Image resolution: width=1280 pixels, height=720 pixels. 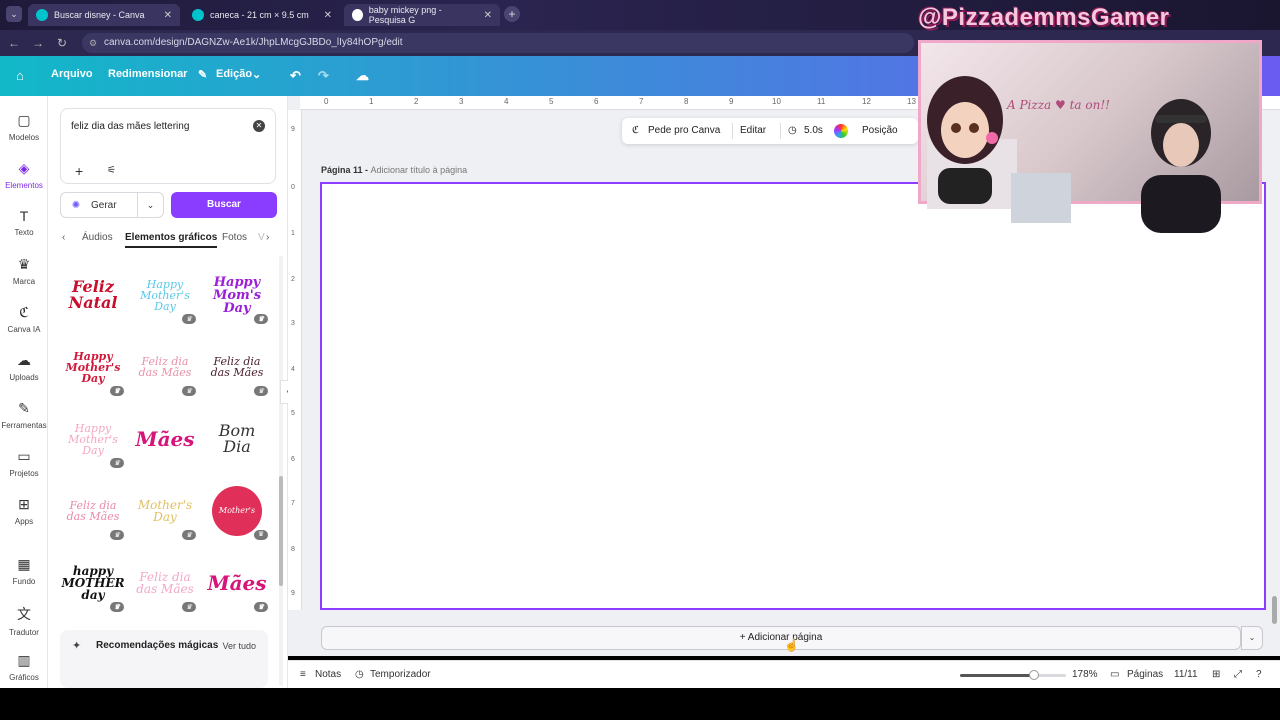 I want to click on edit-button: Editar, so click(x=753, y=130).